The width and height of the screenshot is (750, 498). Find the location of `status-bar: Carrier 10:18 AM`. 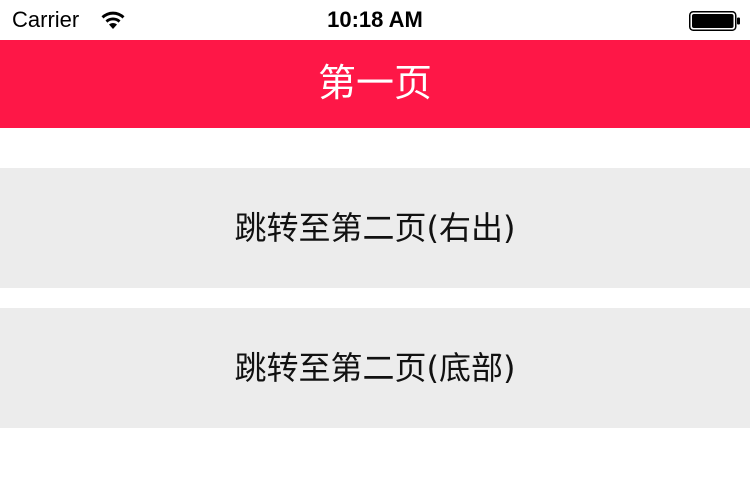

status-bar: Carrier 10:18 AM is located at coordinates (375, 20).